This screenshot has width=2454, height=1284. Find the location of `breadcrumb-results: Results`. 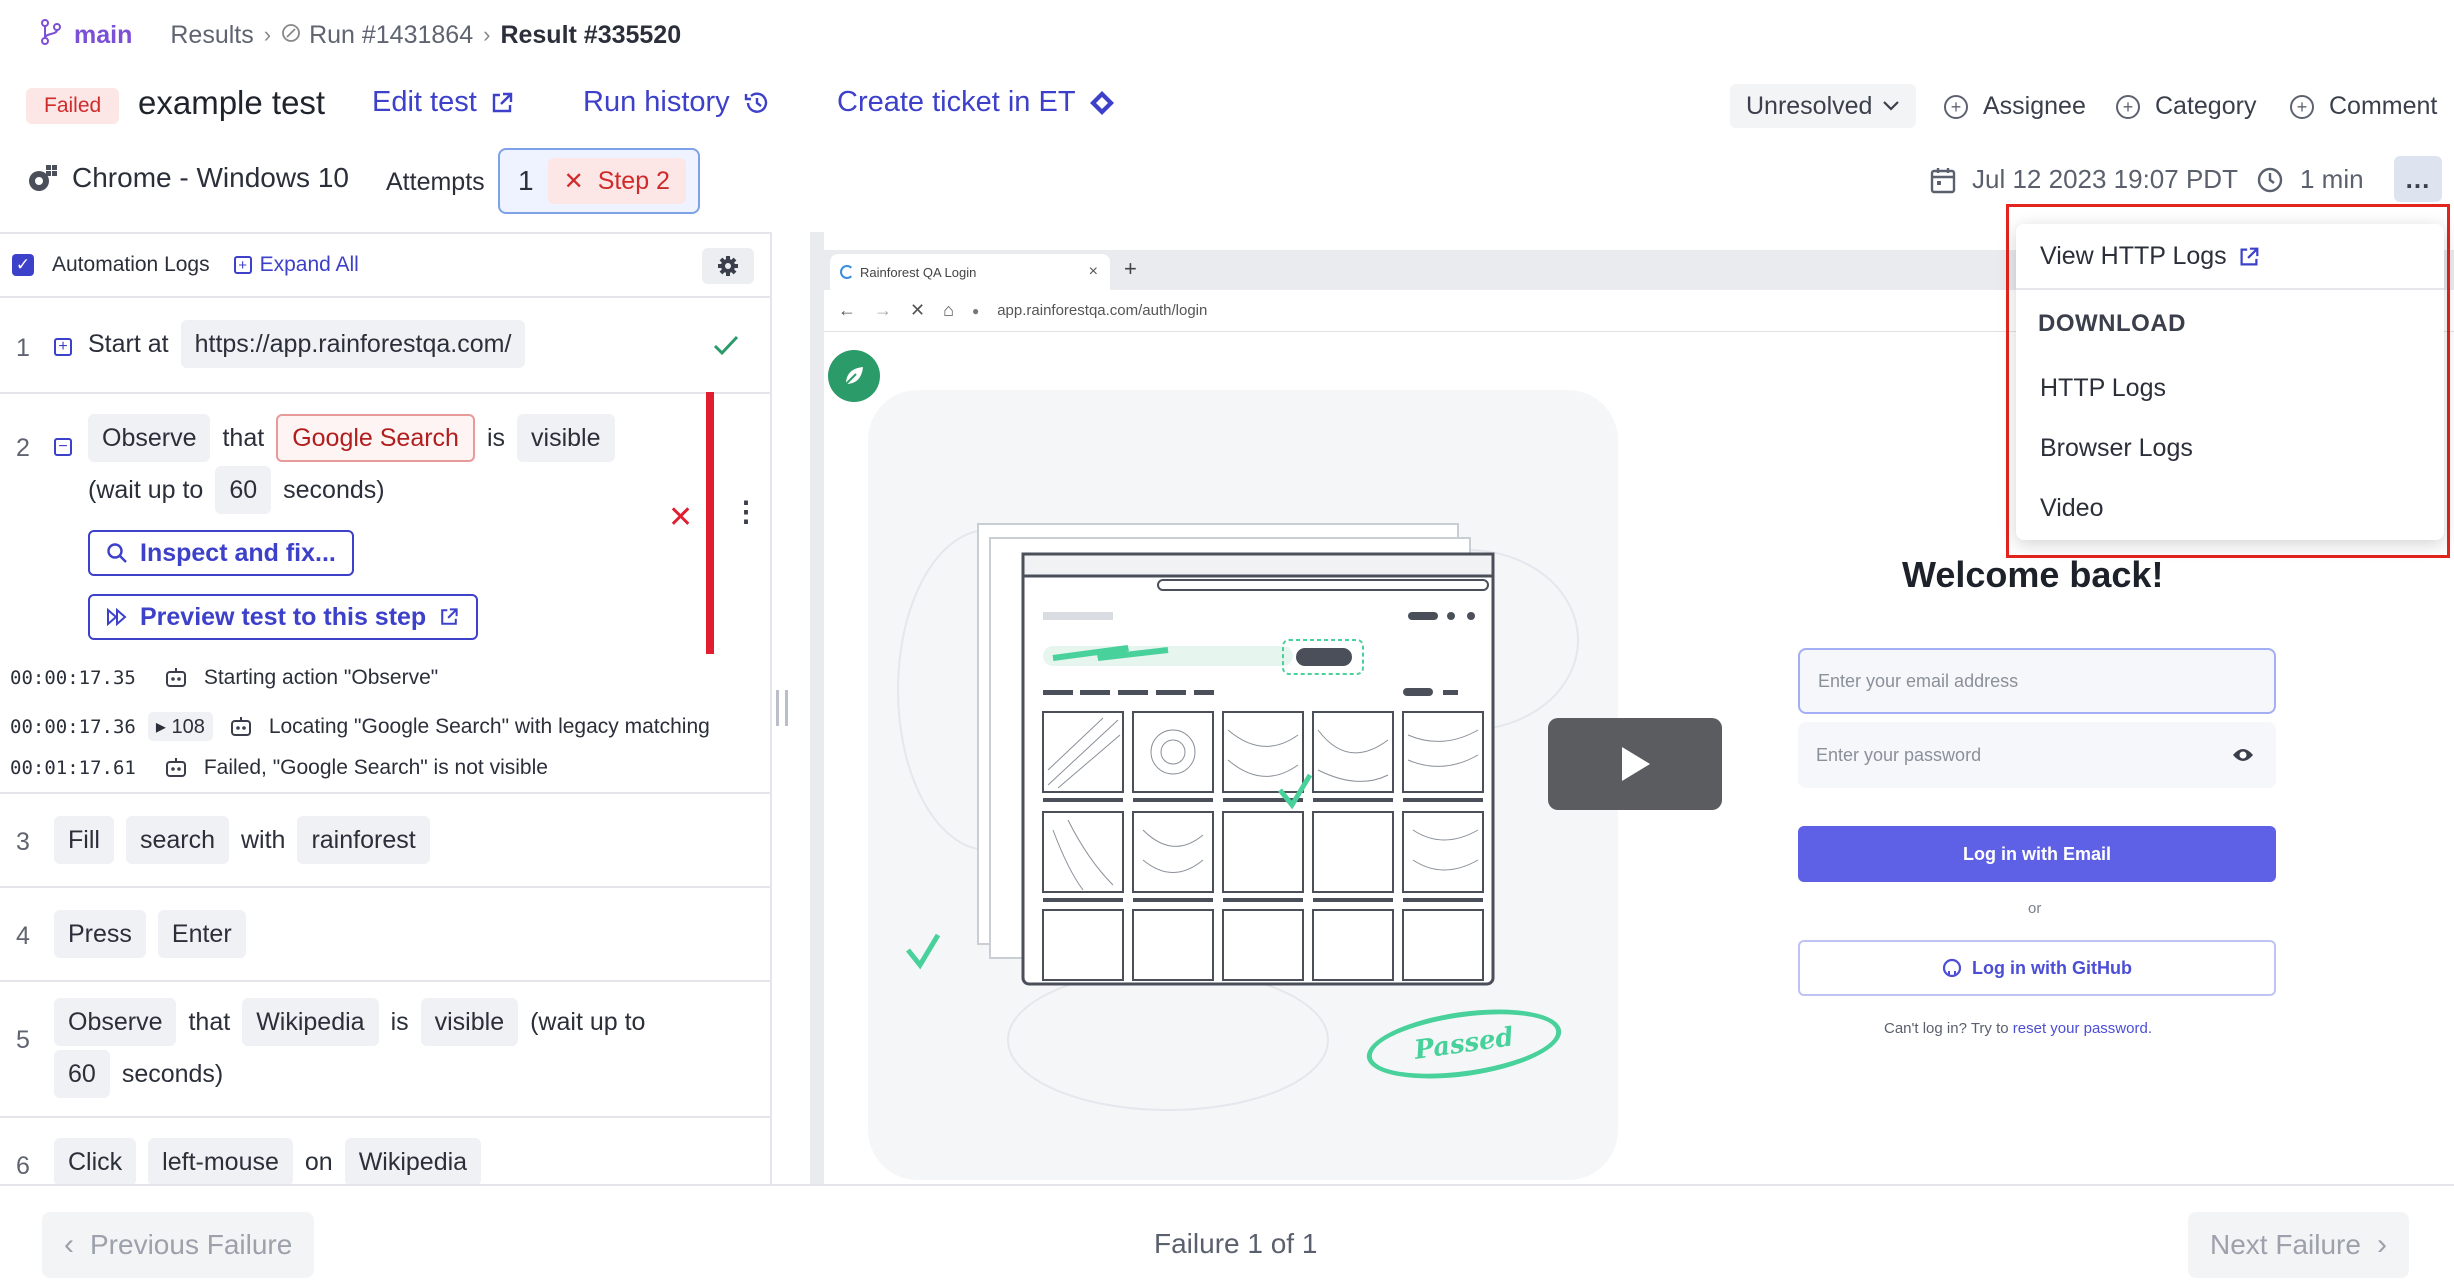

breadcrumb-results: Results is located at coordinates (211, 35).